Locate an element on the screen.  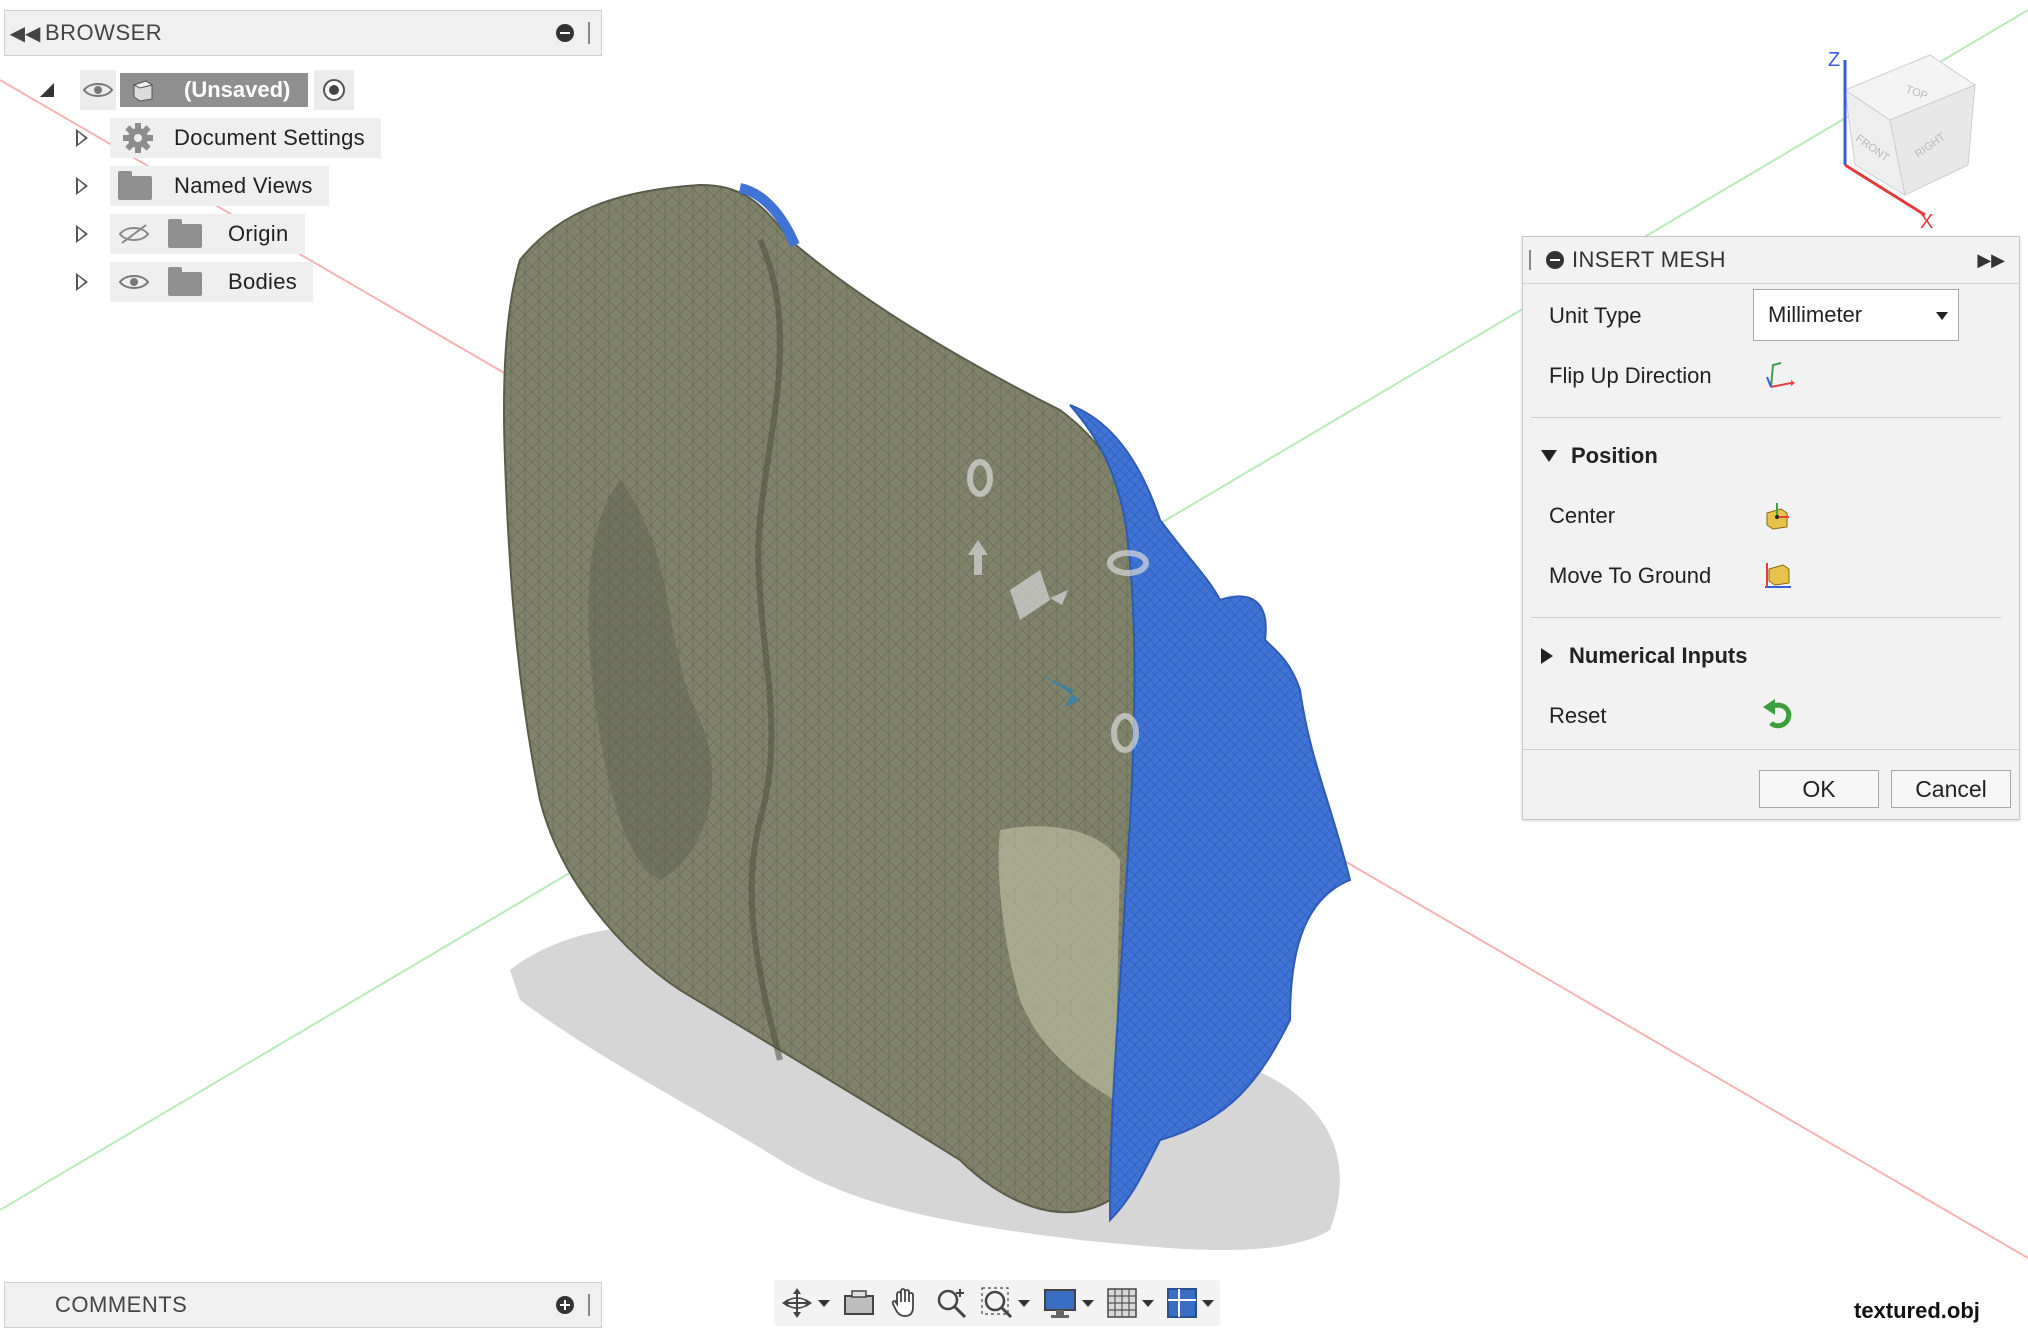
move-to-ground-label: Move To Ground is located at coordinates (1630, 575).